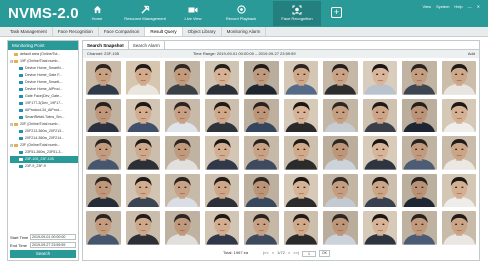  Describe the element at coordinates (471, 54) in the screenshot. I see `add-link: Add` at that location.